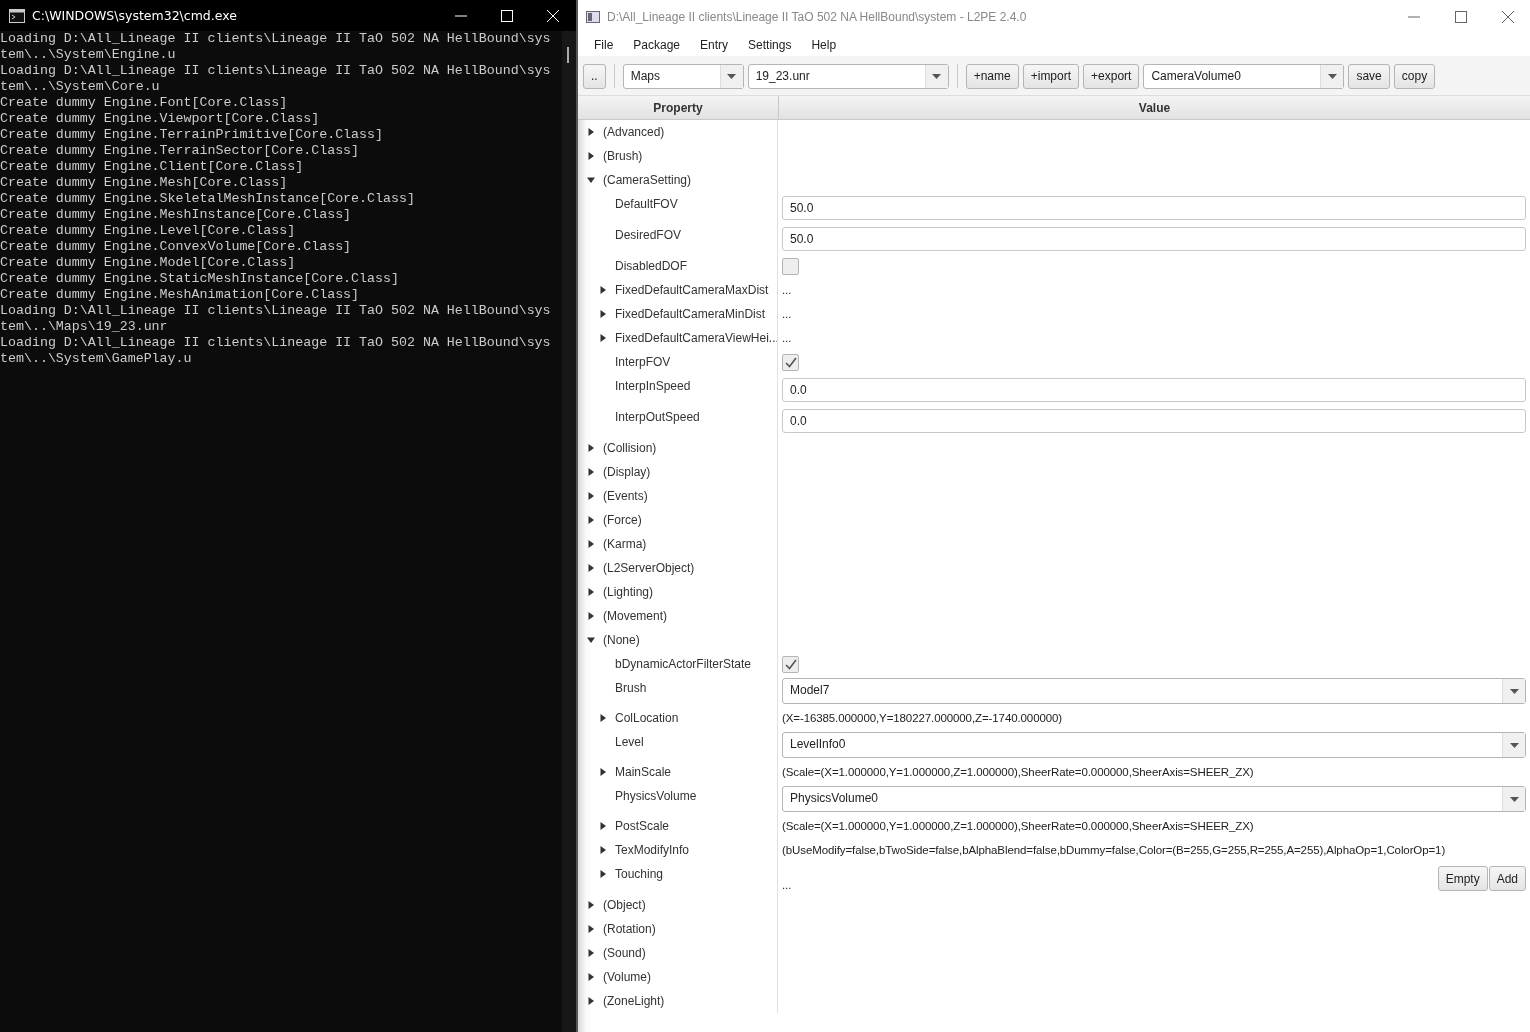 The image size is (1530, 1032). I want to click on dropdown: Model7, so click(1154, 691).